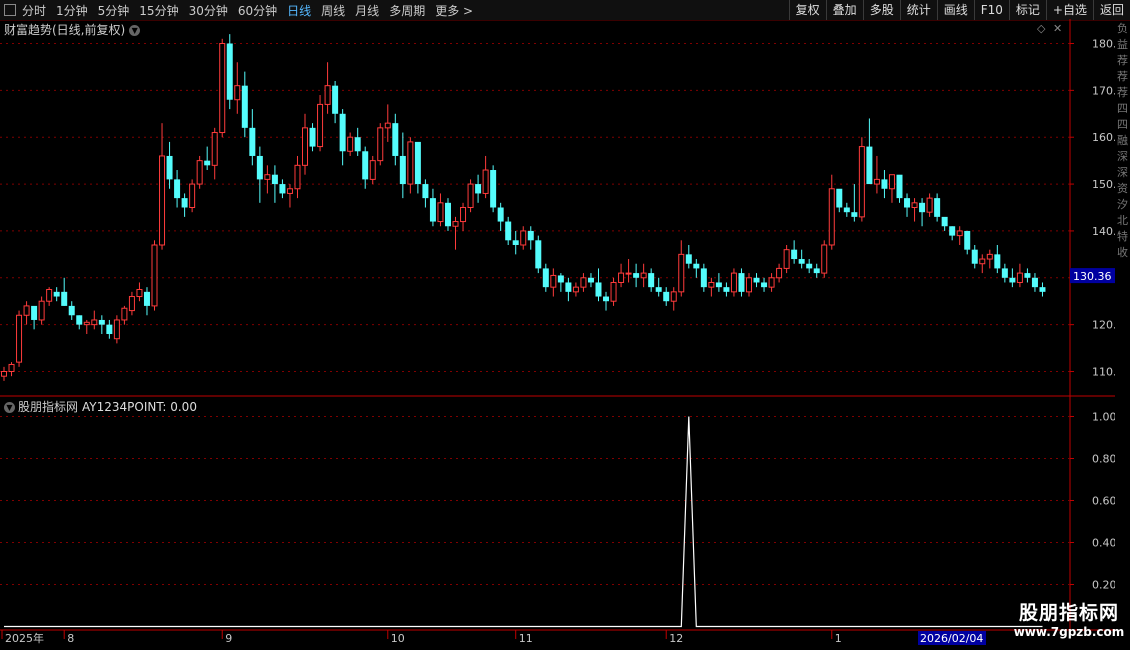  What do you see at coordinates (1103, 501) in the screenshot?
I see `indicator-tick-label: 0.60` at bounding box center [1103, 501].